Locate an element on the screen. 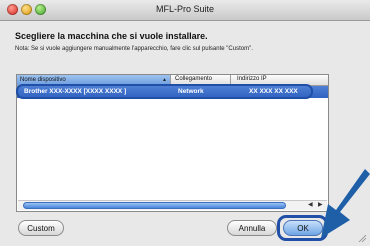  horizontal-scrollbar: ◀ ▶ is located at coordinates (172, 205).